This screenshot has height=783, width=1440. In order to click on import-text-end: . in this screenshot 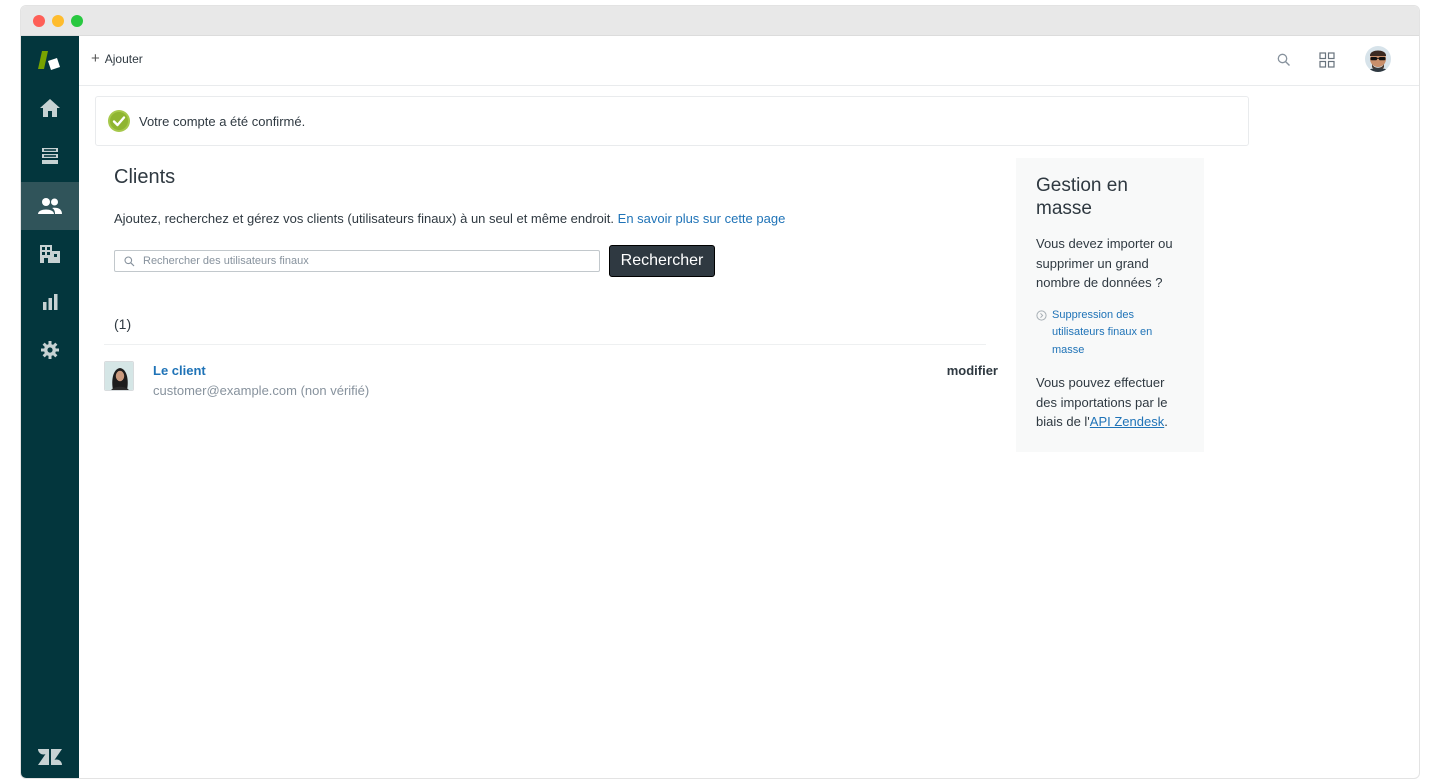, I will do `click(1166, 421)`.